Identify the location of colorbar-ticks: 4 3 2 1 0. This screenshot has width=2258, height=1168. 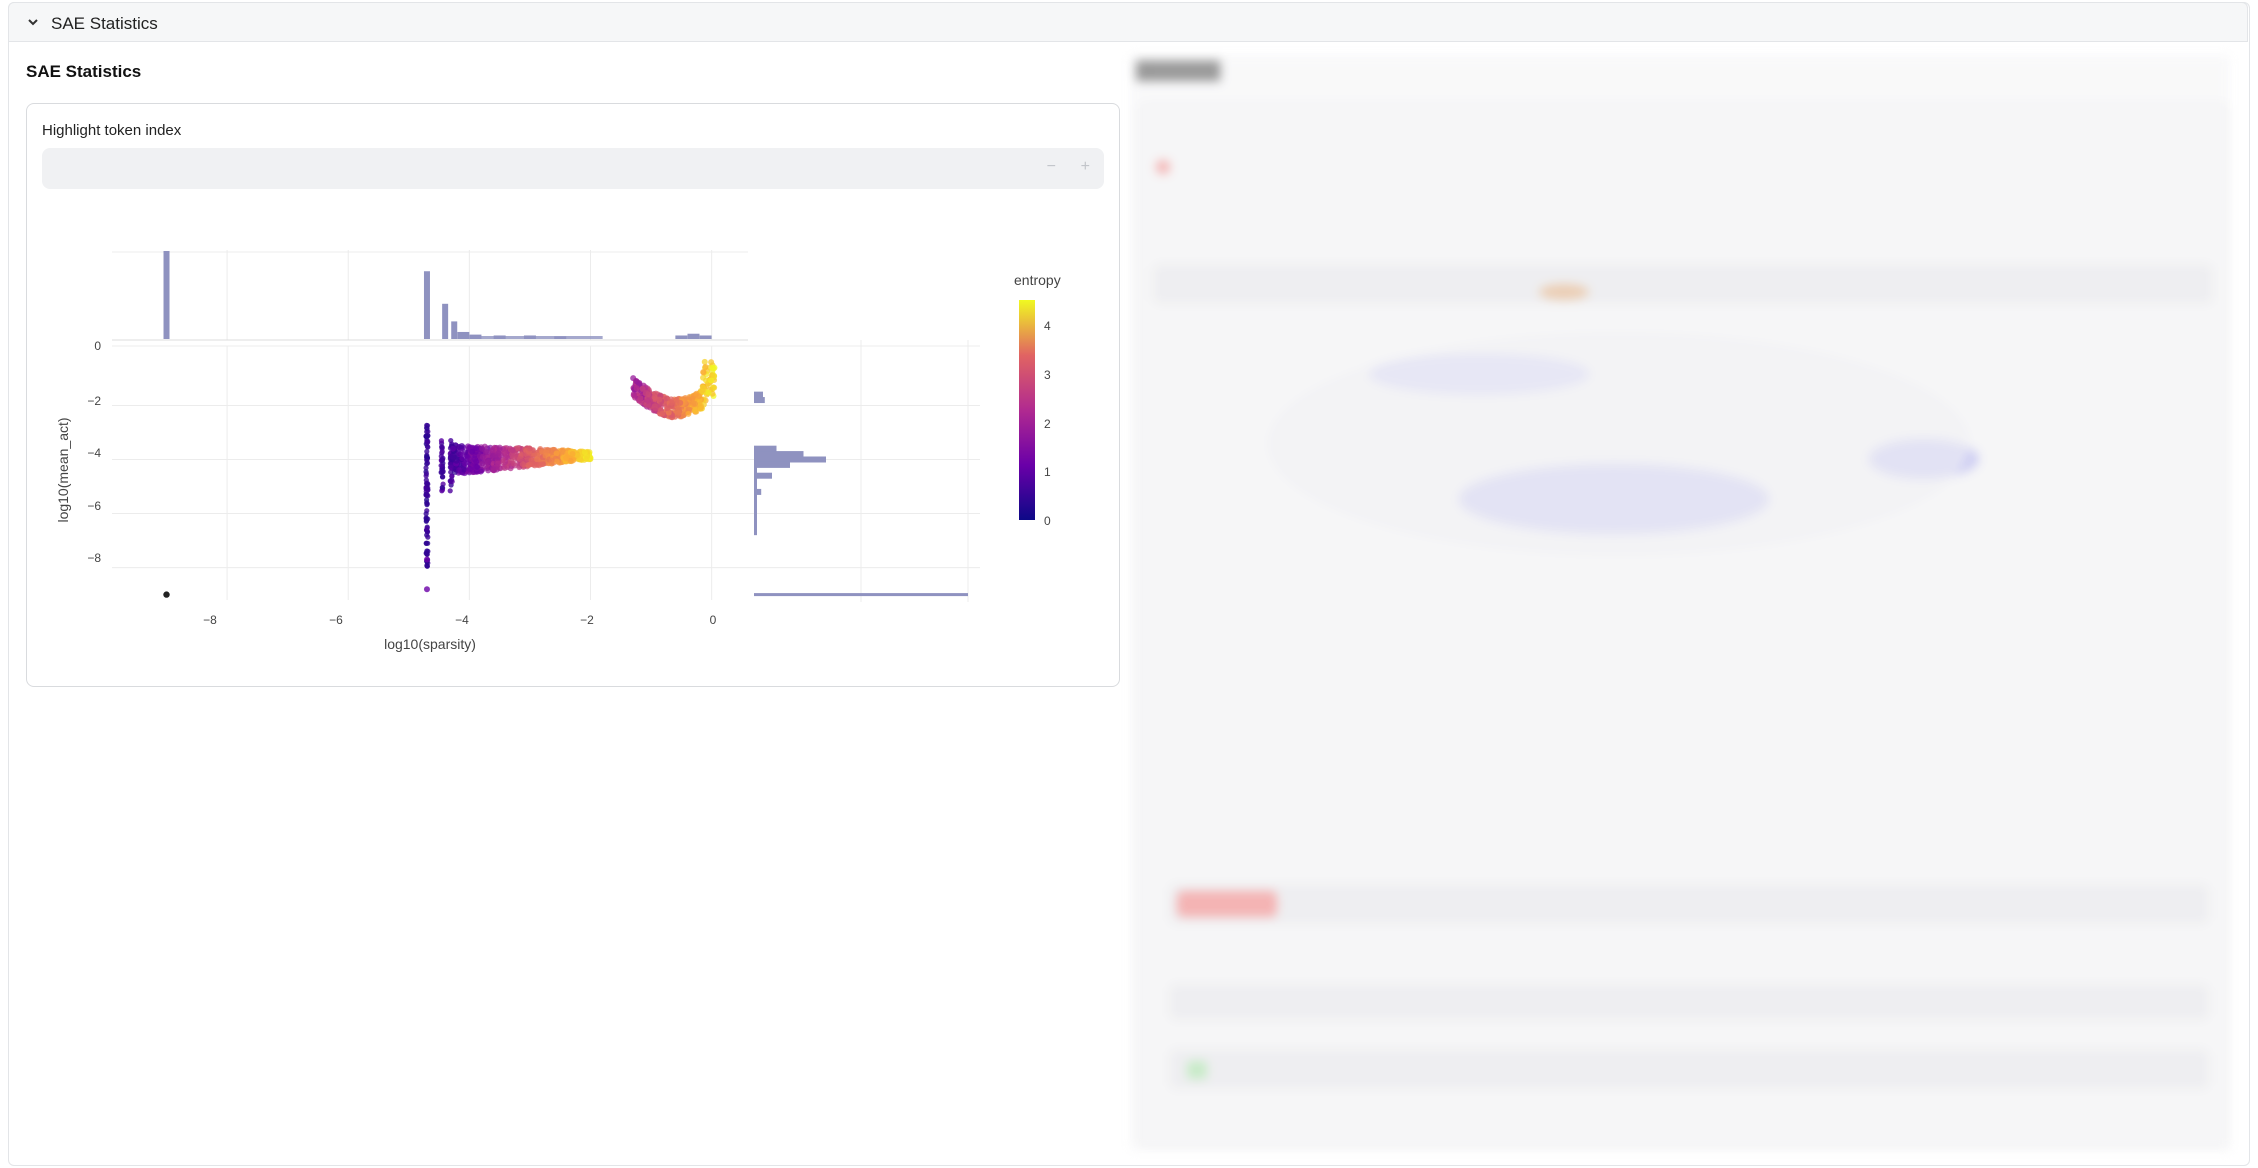
(1047, 423).